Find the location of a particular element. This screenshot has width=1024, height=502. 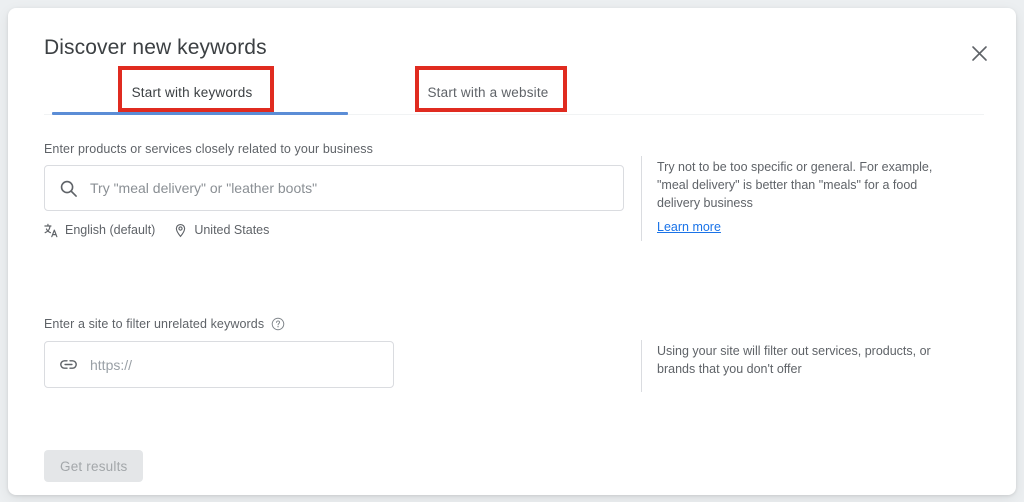

get-results-label: Get results is located at coordinates (94, 466).